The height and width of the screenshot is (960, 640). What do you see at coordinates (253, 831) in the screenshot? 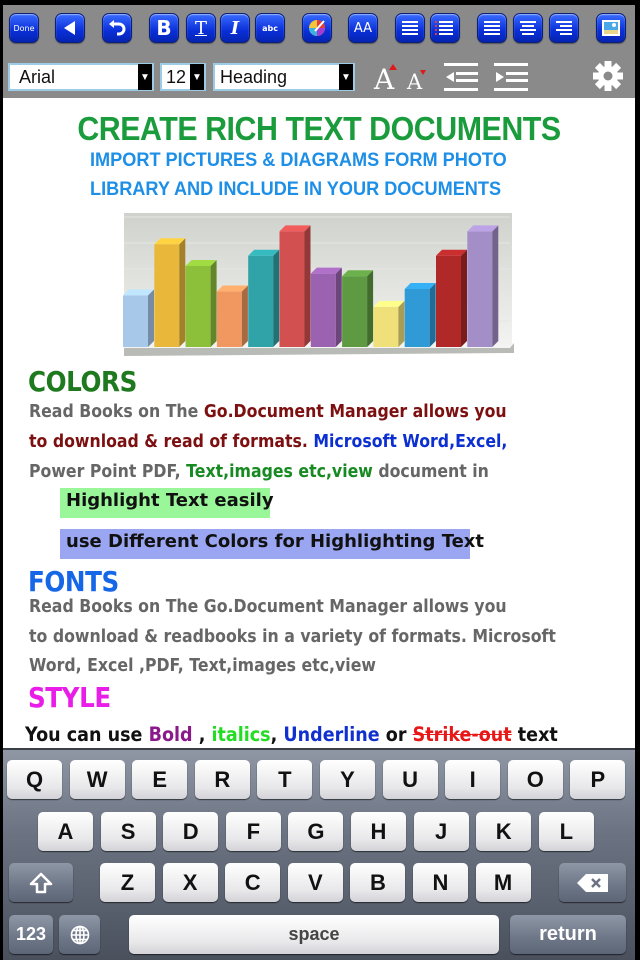
I see `key-f: F` at bounding box center [253, 831].